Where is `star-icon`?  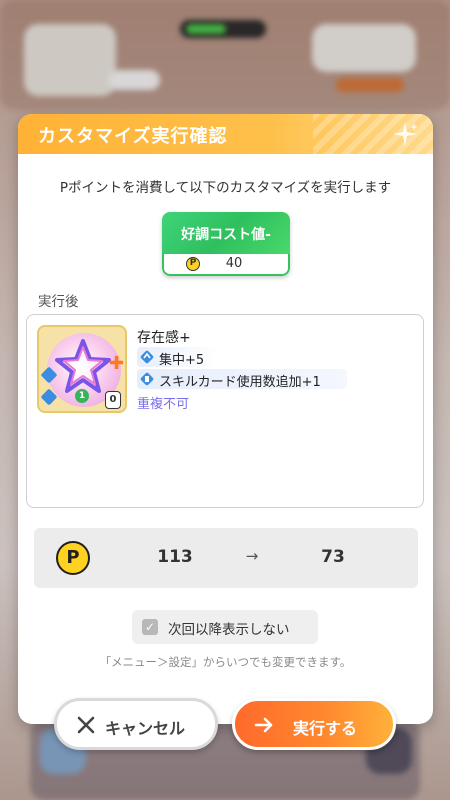 star-icon is located at coordinates (83, 366).